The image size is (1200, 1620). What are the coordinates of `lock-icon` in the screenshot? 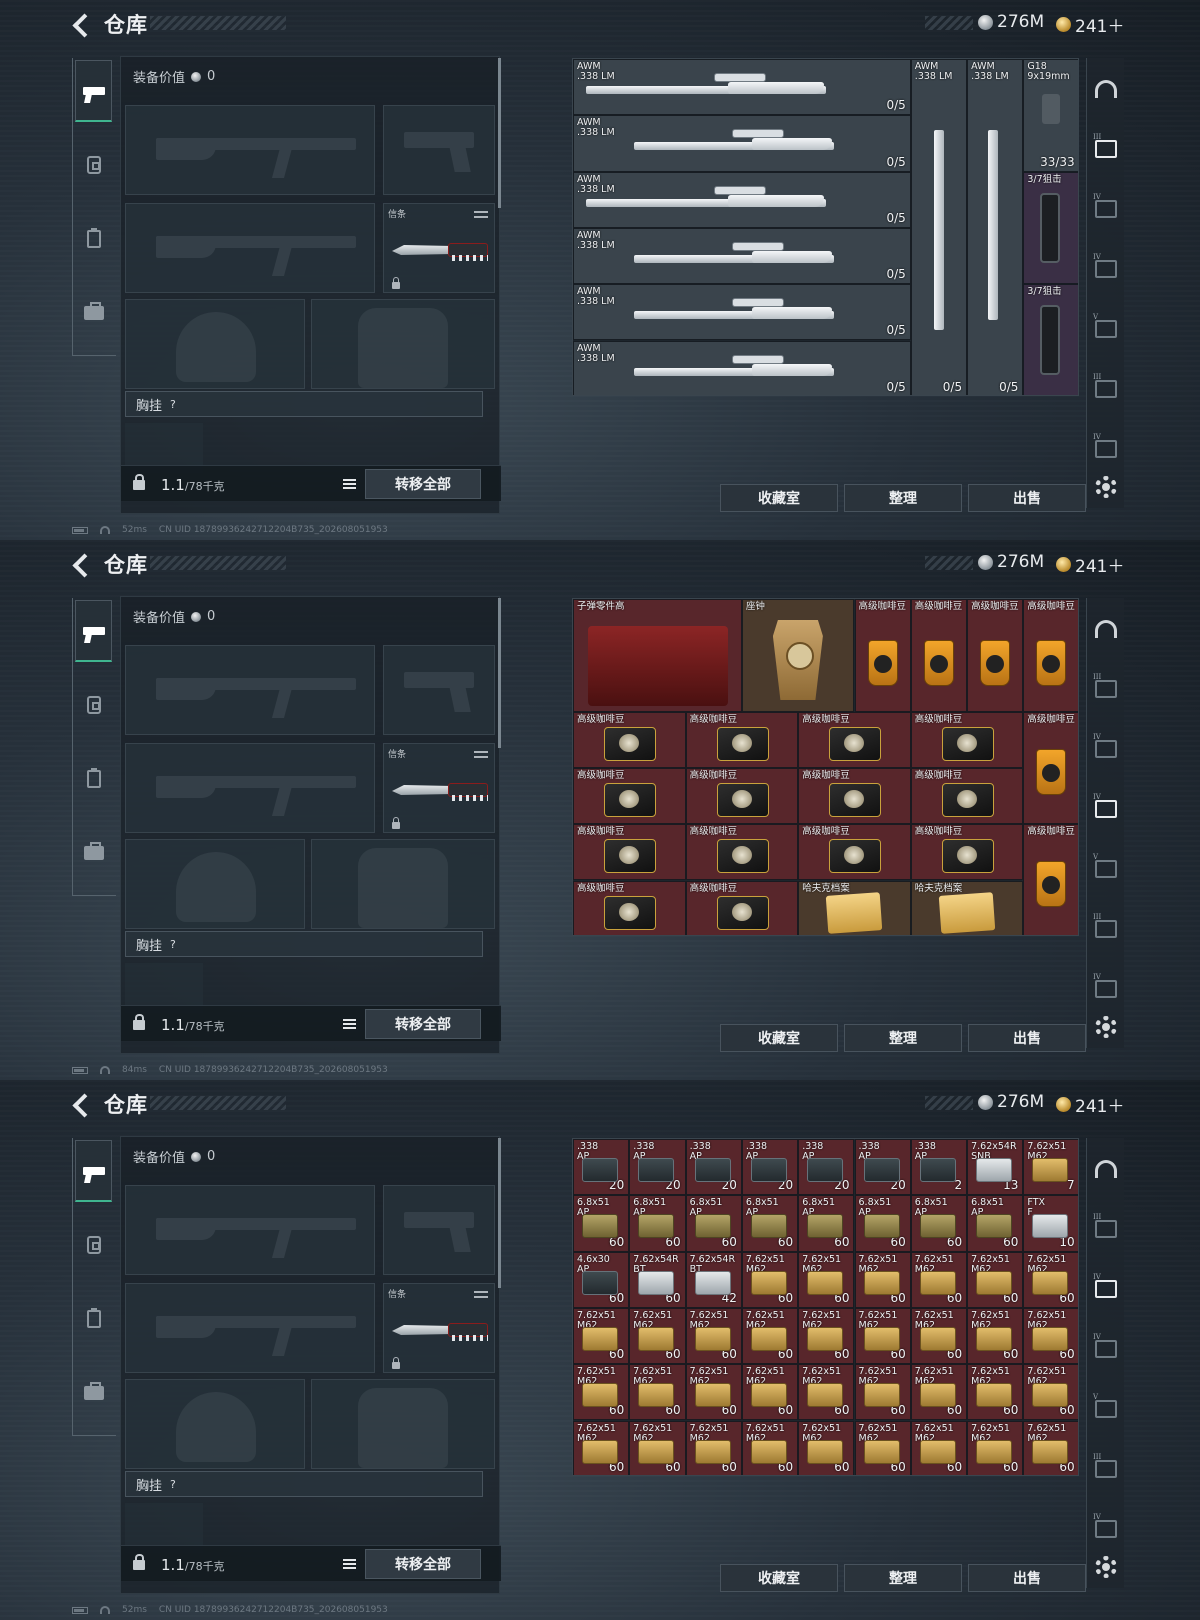 It's located at (139, 1022).